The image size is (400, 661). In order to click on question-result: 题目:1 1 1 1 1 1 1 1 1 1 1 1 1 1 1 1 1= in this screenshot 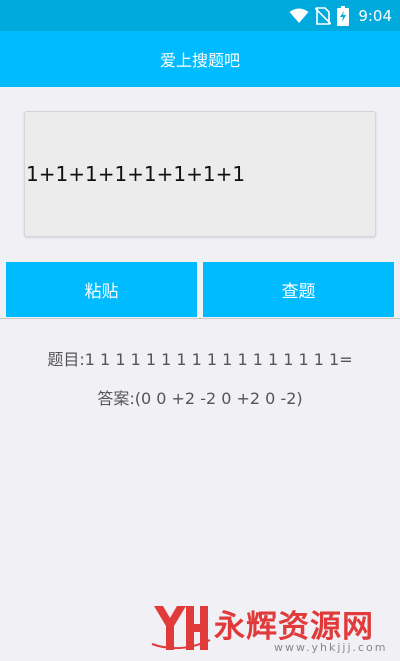, I will do `click(200, 358)`.